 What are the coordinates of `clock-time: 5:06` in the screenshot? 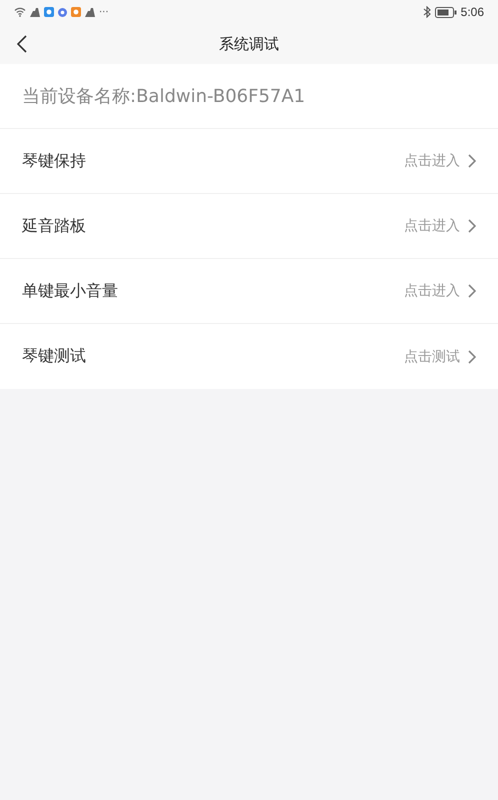 It's located at (472, 12).